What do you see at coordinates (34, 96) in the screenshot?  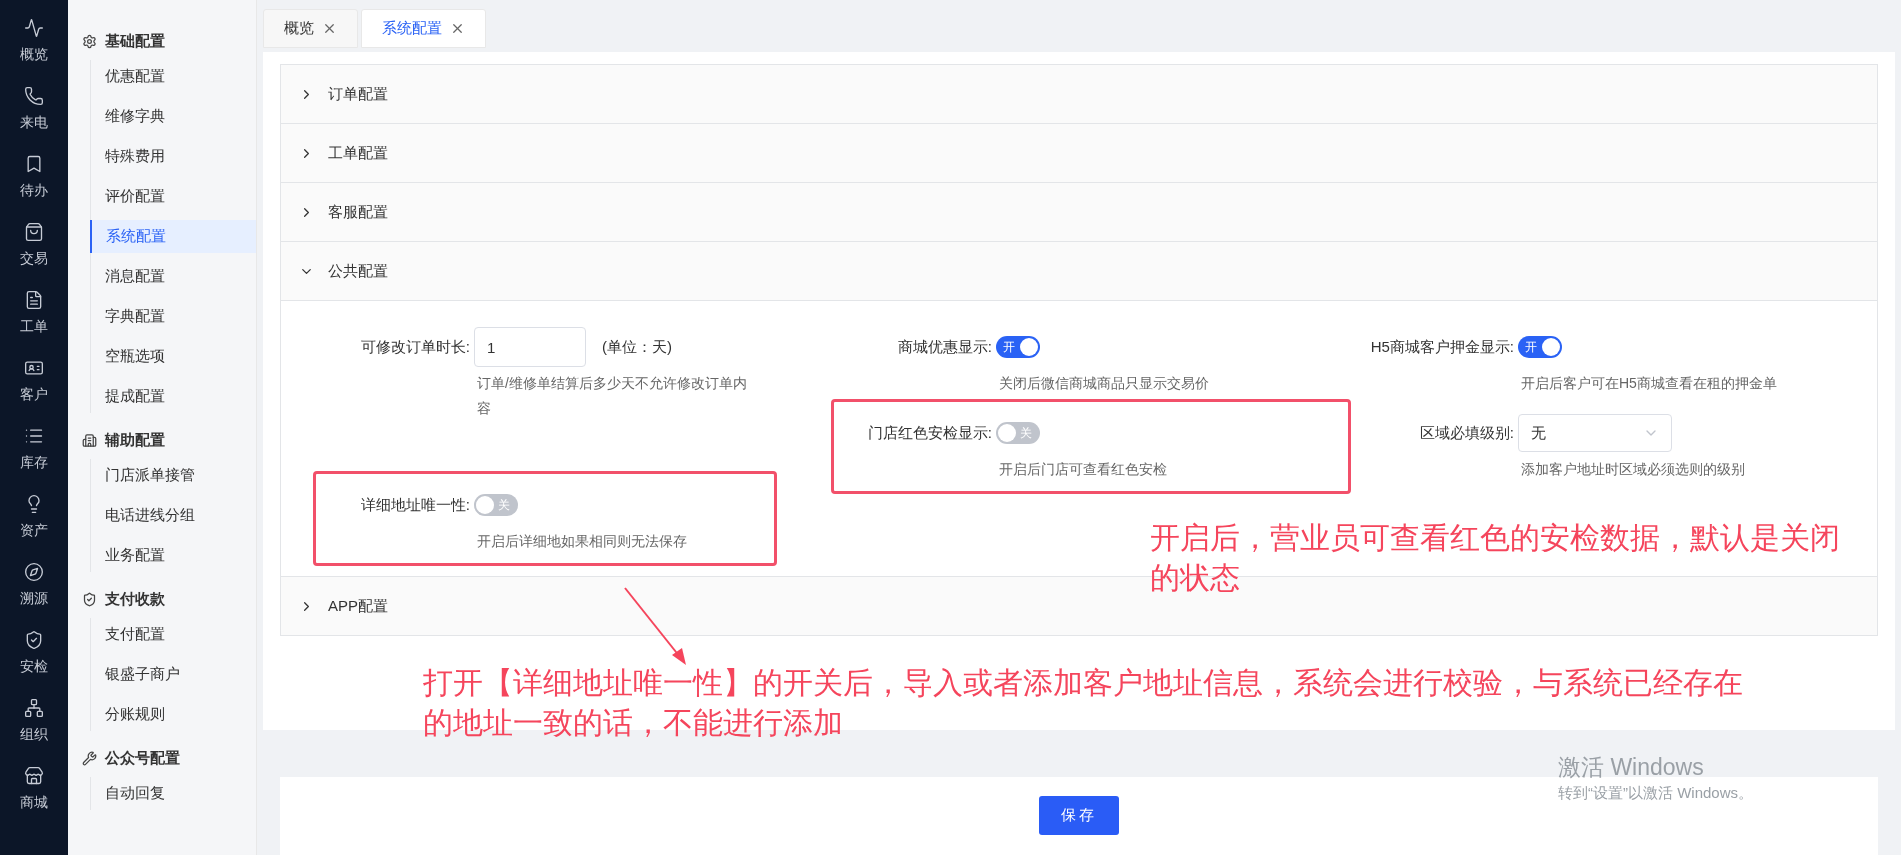 I see `phone-icon` at bounding box center [34, 96].